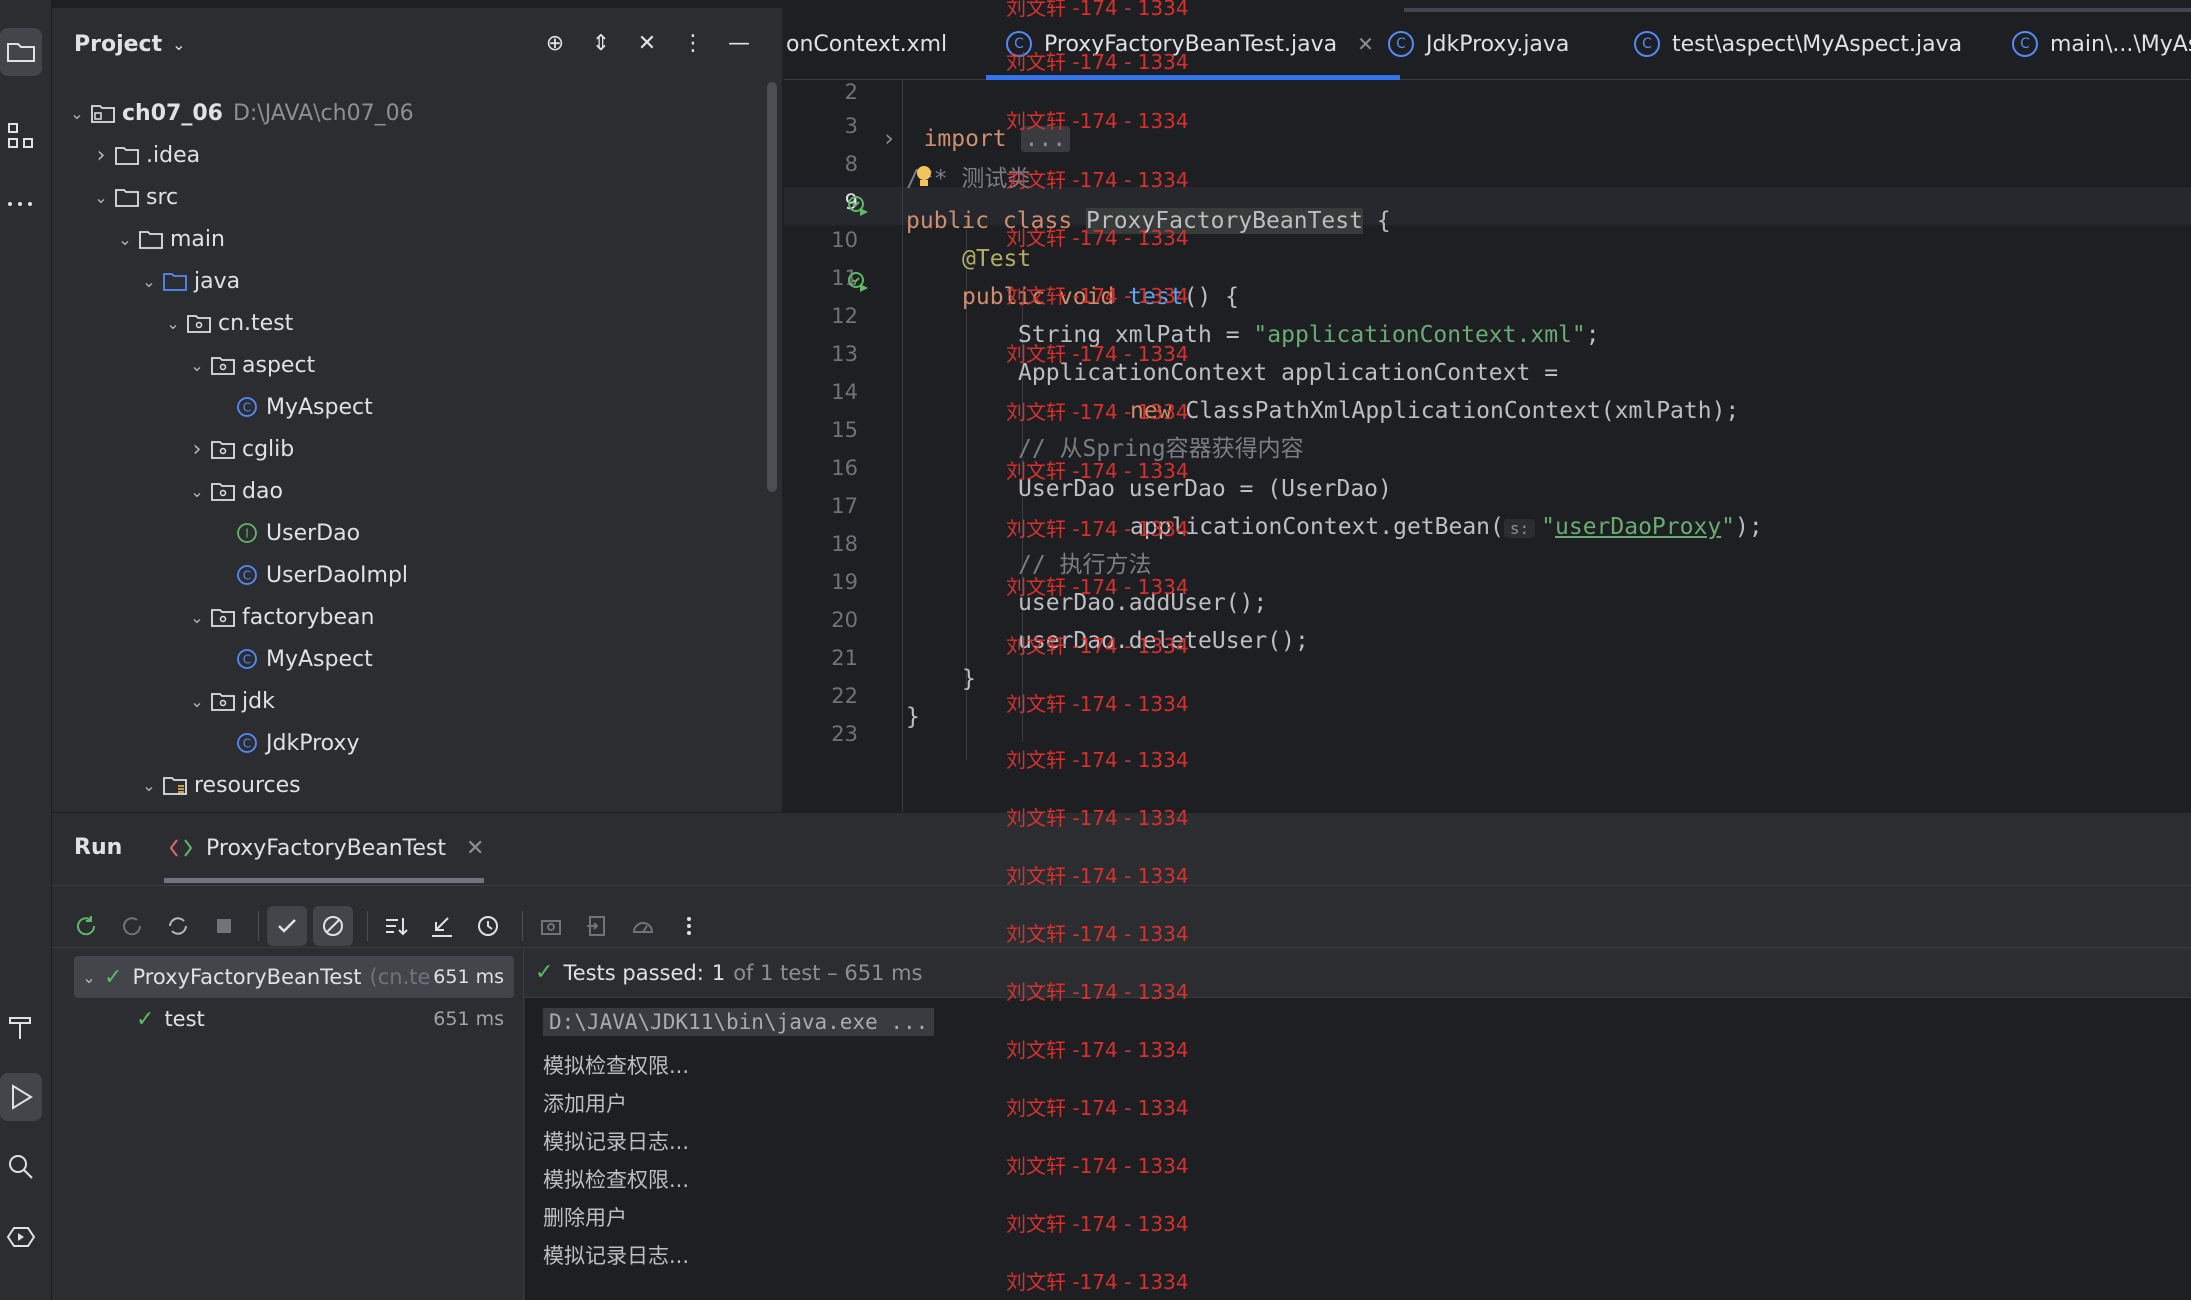  I want to click on tree-item: ⌄ src, so click(133, 197).